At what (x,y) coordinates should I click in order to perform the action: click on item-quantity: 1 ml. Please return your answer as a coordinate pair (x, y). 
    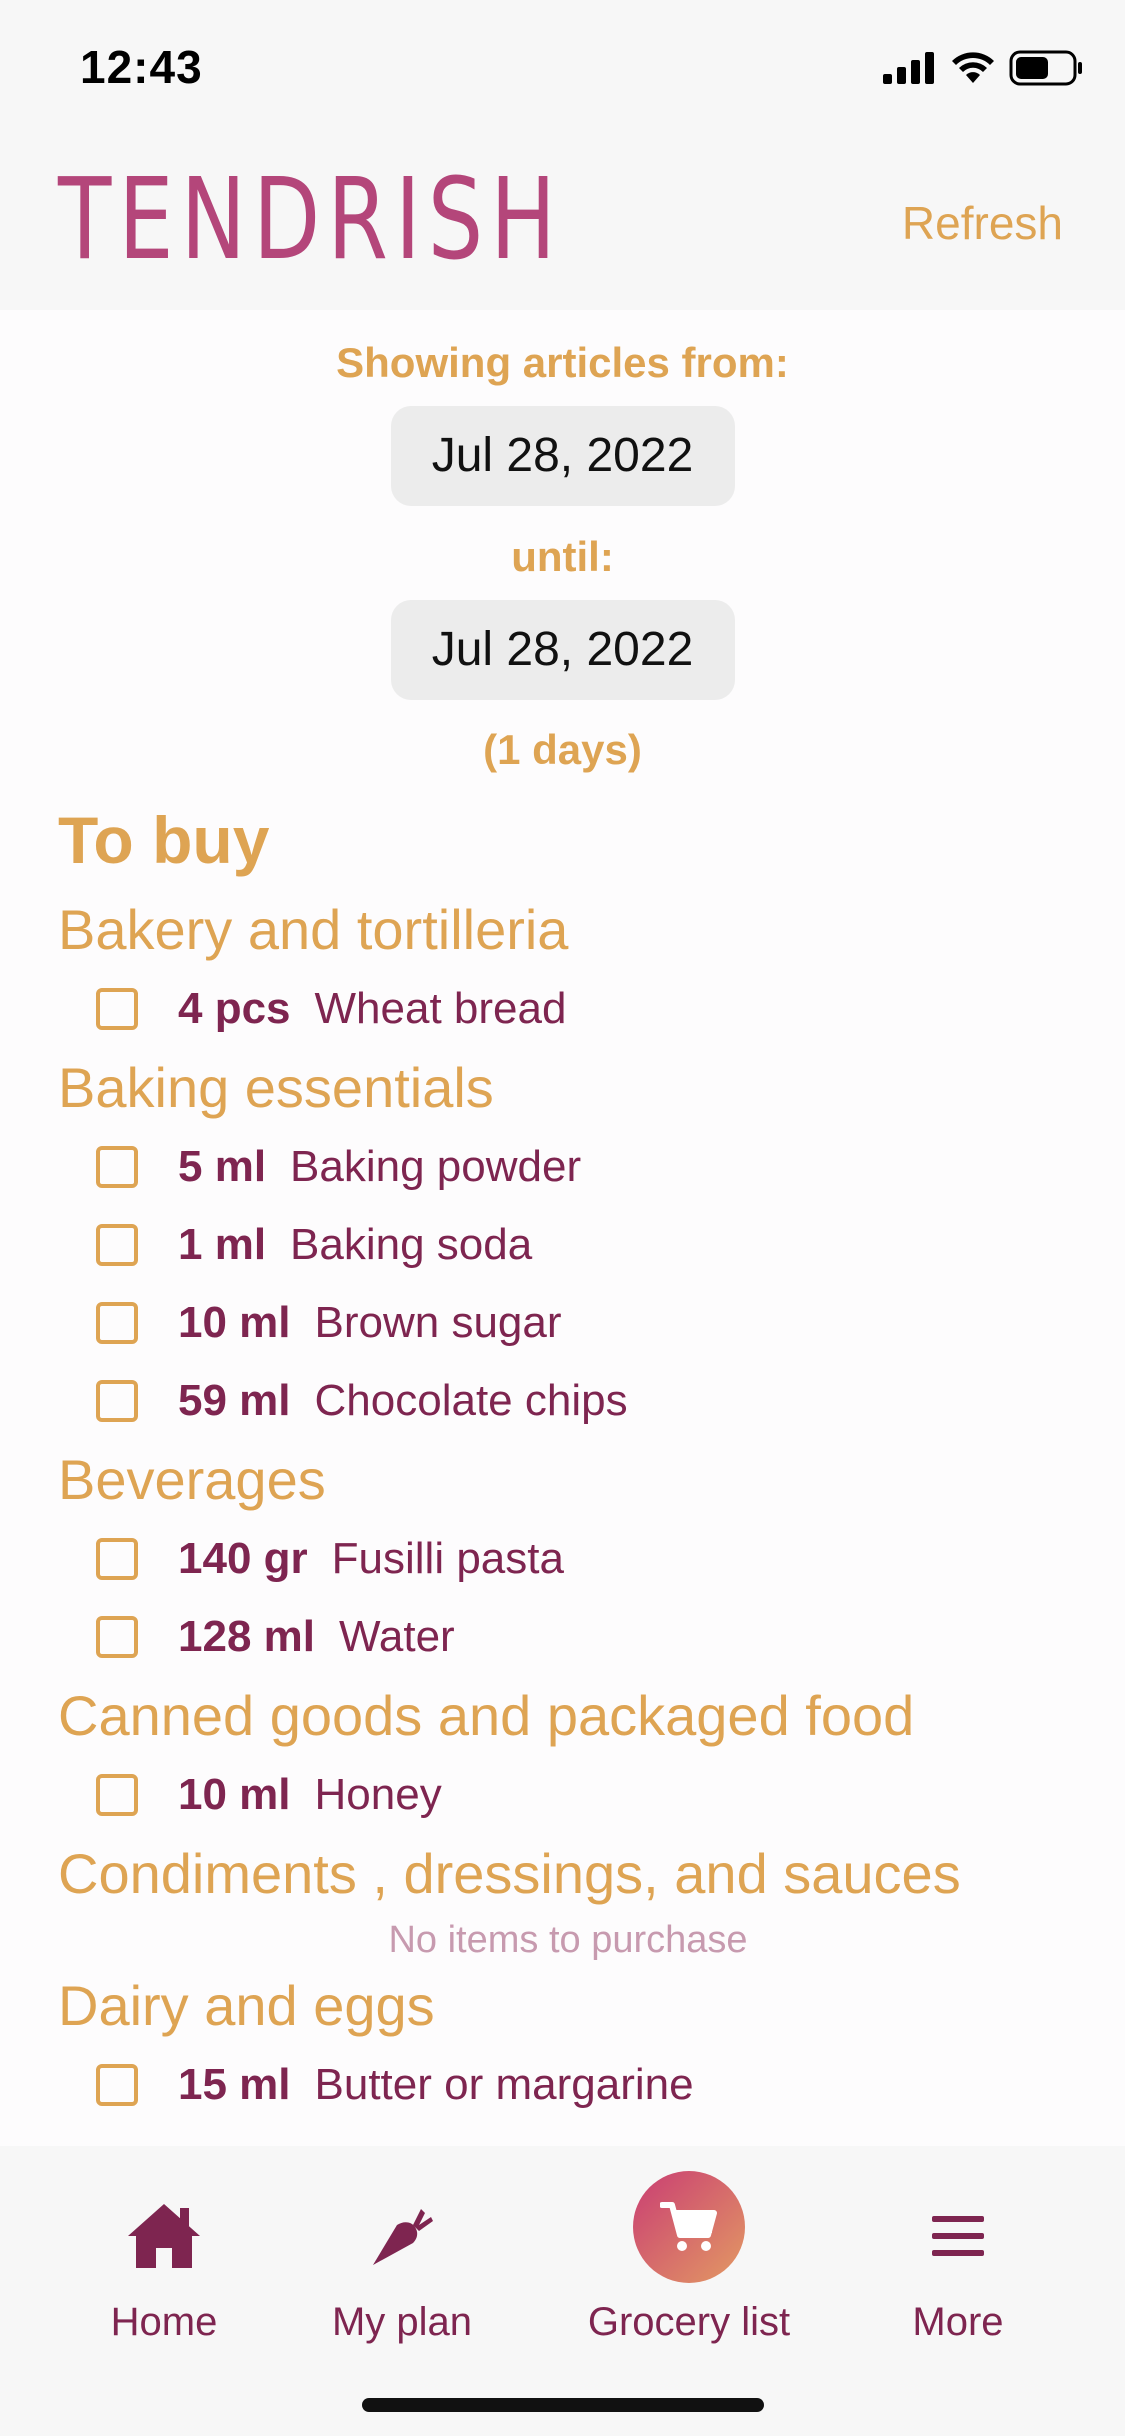
    Looking at the image, I should click on (222, 1244).